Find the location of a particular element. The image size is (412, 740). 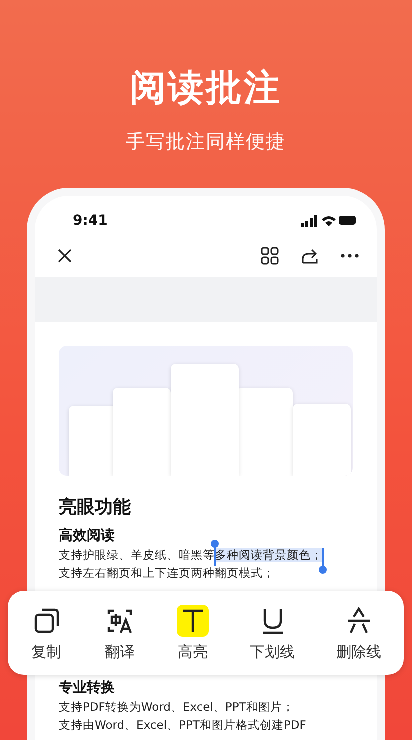

close-icon is located at coordinates (65, 256).